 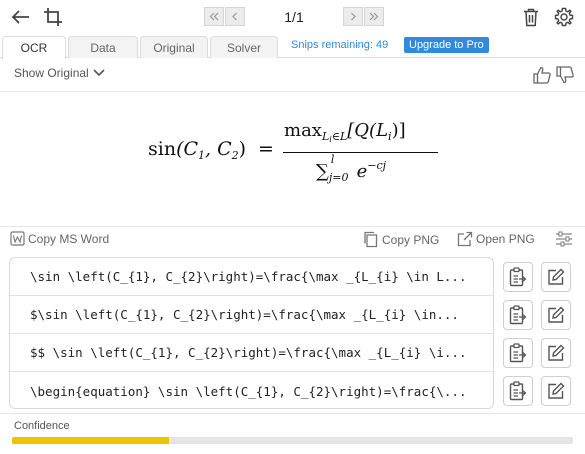 What do you see at coordinates (214, 16) in the screenshot?
I see `first-page-button` at bounding box center [214, 16].